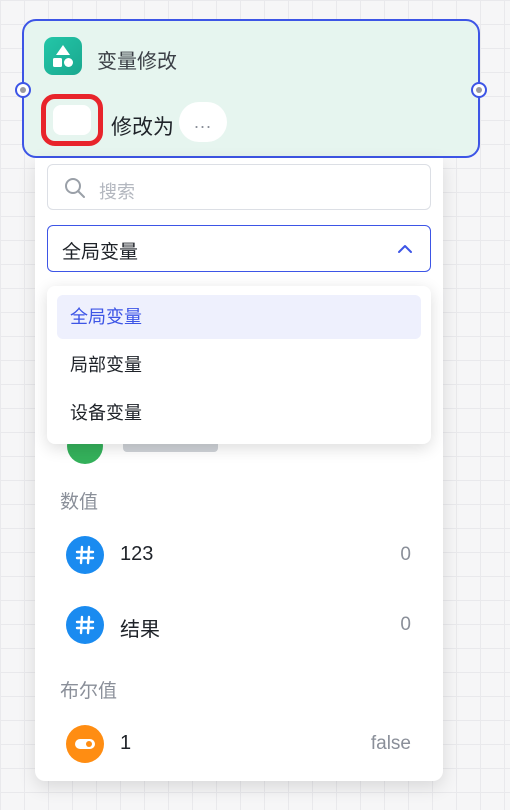 This screenshot has width=510, height=810. I want to click on variable-name: 123, so click(137, 554).